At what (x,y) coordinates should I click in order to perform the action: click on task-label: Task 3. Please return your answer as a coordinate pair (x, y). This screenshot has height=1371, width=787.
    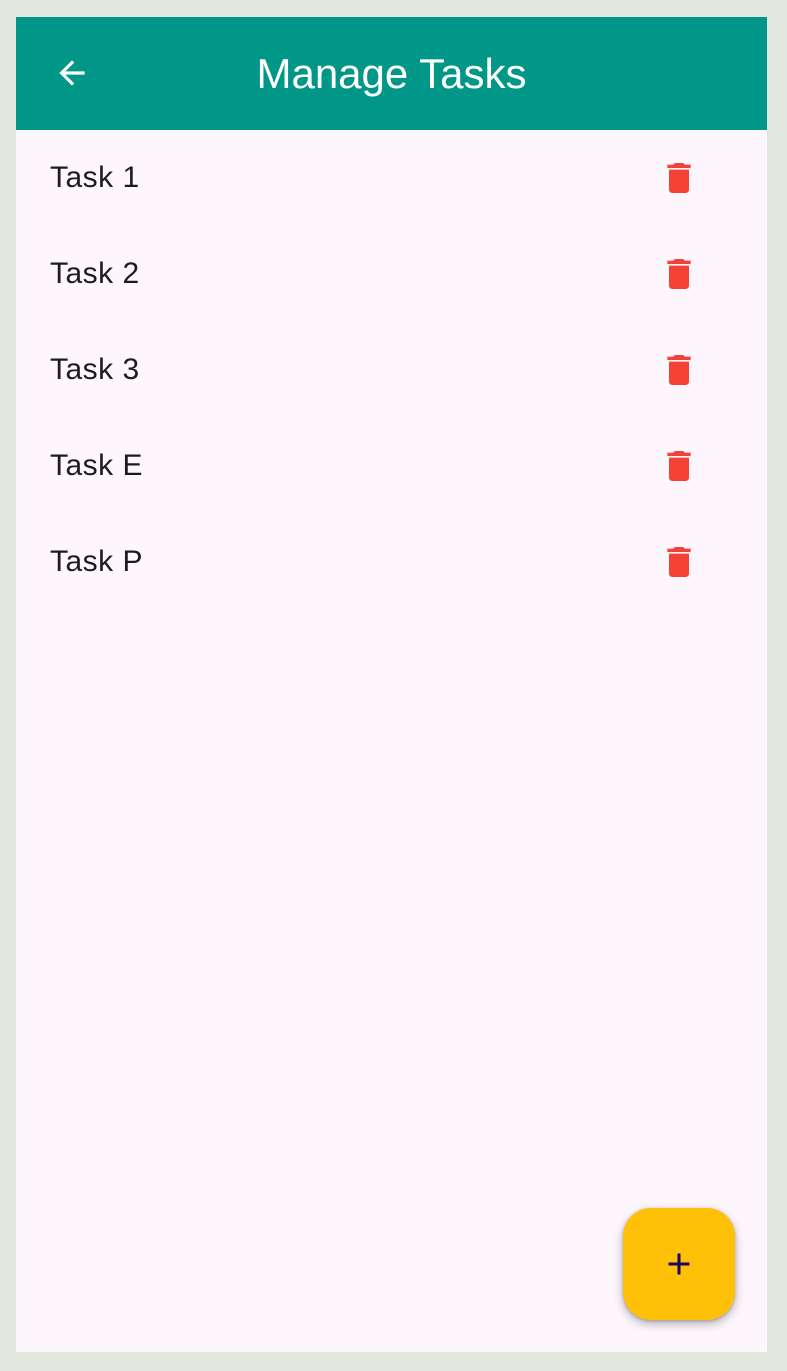
    Looking at the image, I should click on (95, 369).